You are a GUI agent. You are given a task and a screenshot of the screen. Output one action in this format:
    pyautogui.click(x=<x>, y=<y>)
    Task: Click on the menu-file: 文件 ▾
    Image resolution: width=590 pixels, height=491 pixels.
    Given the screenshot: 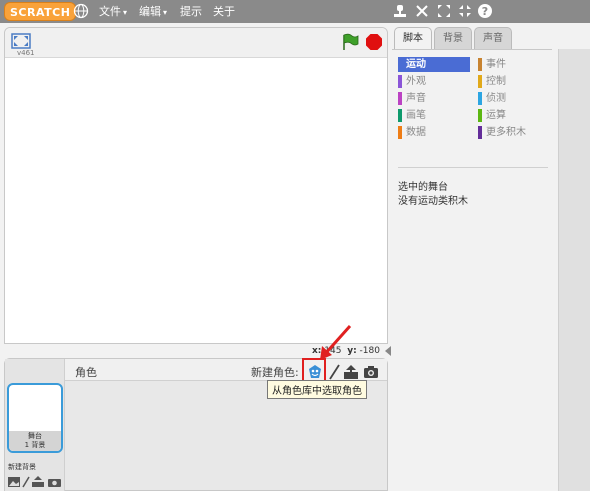 What is the action you would take?
    pyautogui.click(x=113, y=11)
    